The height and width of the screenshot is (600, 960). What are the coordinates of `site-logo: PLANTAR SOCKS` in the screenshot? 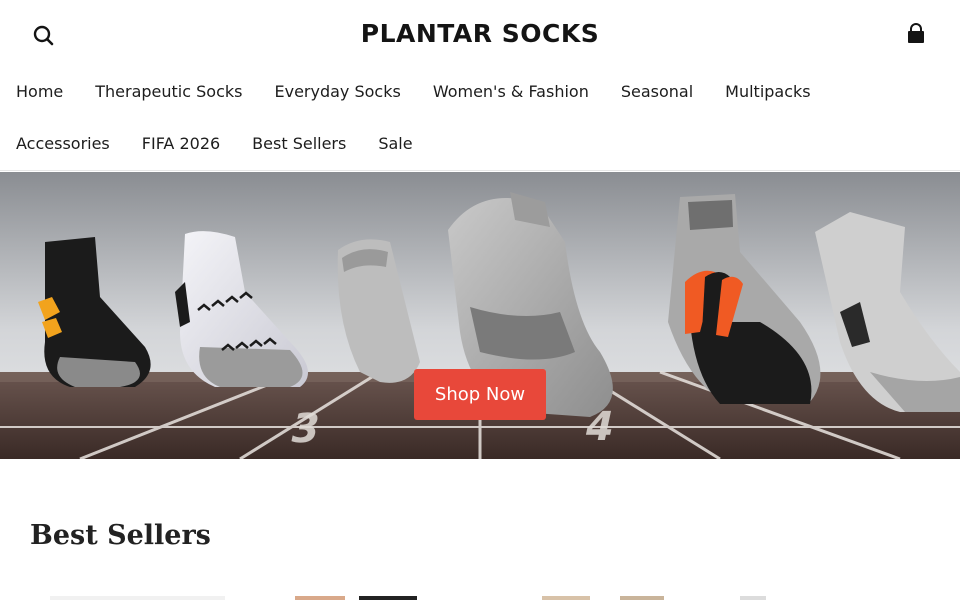 It's located at (480, 33).